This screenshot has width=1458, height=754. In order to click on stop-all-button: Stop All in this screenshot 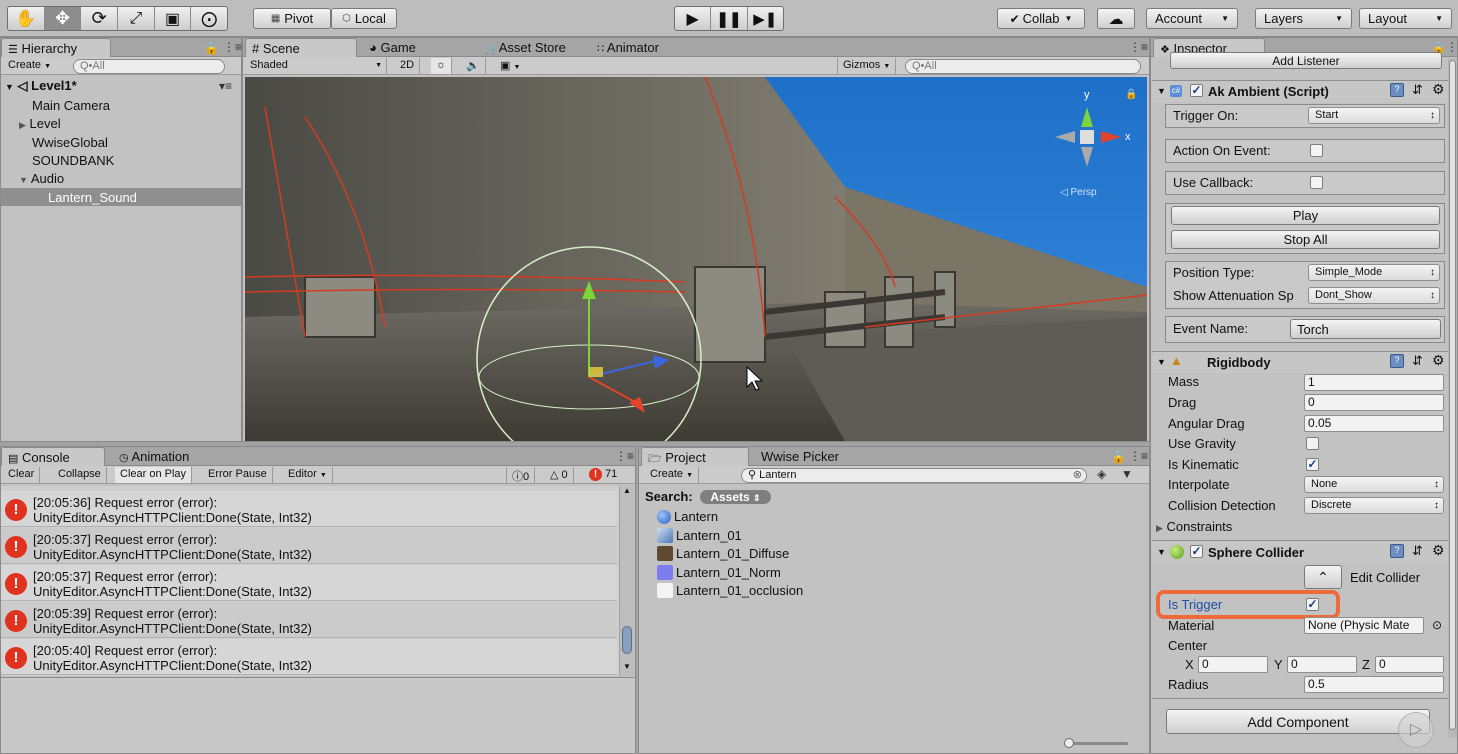, I will do `click(1305, 239)`.